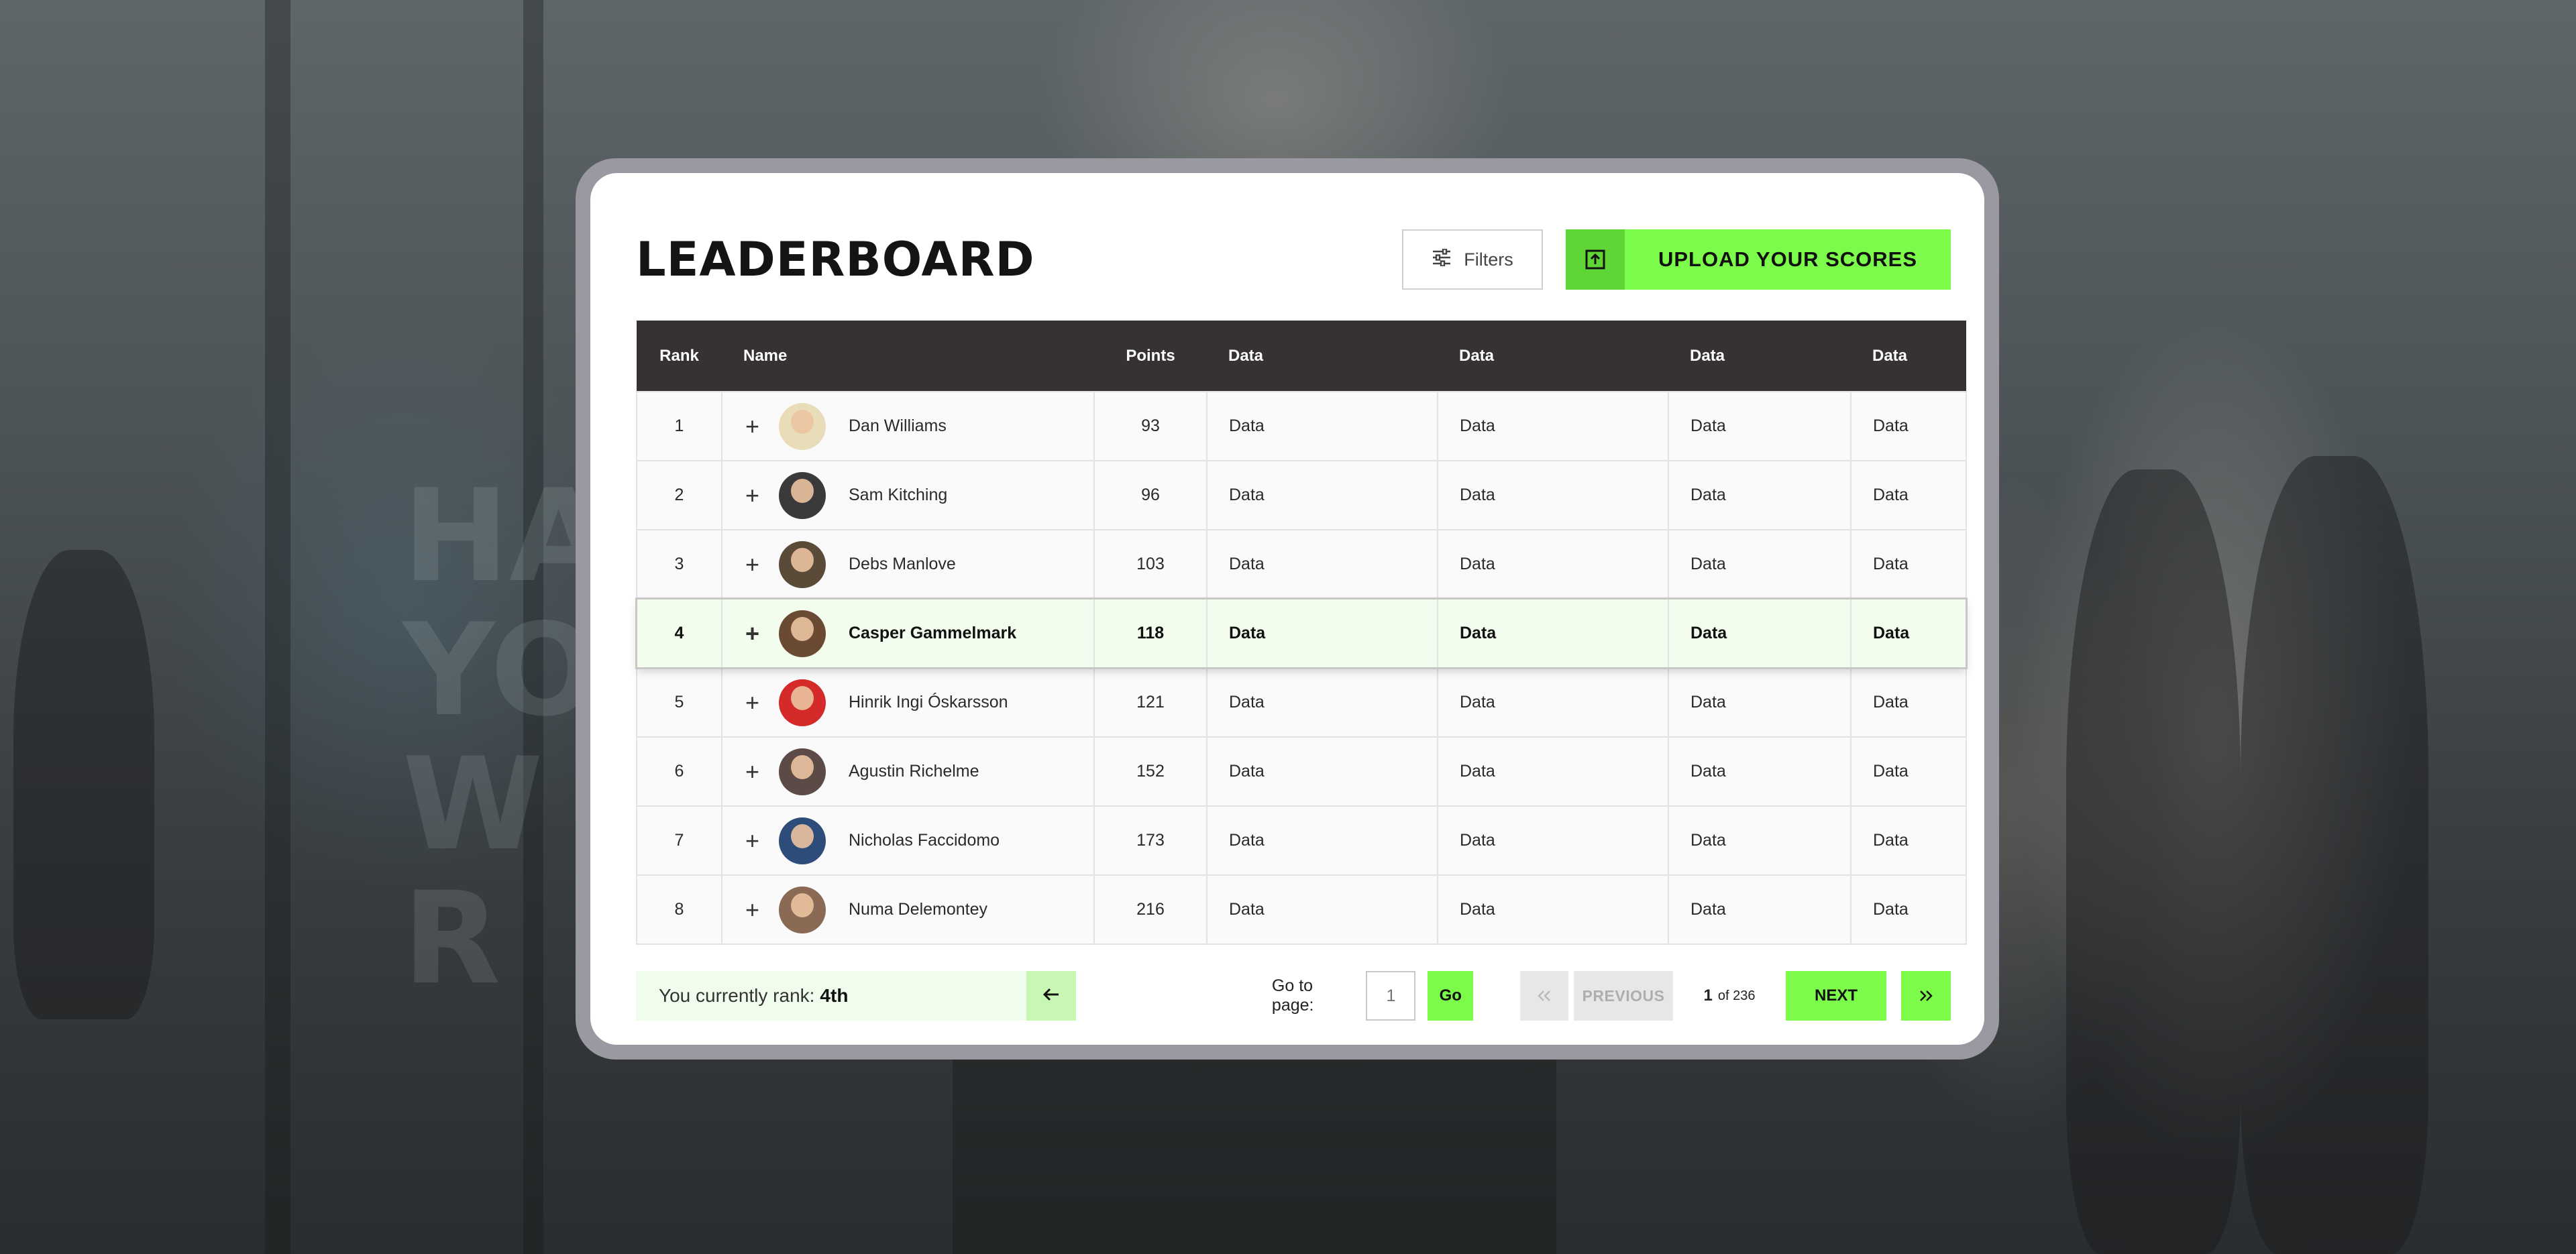 The height and width of the screenshot is (1254, 2576). Describe the element at coordinates (898, 426) in the screenshot. I see `athlete-name: Dan Williams` at that location.